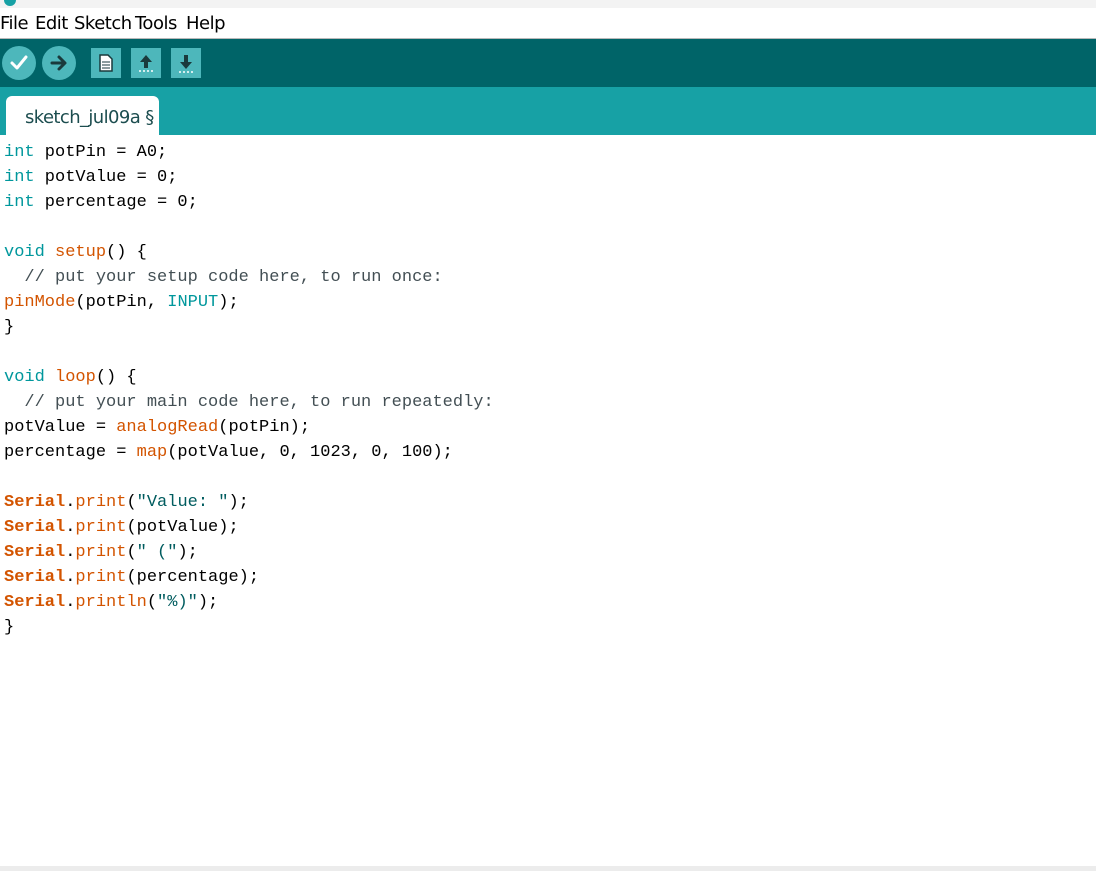  I want to click on code-line: int potPin = A0;, so click(249, 152).